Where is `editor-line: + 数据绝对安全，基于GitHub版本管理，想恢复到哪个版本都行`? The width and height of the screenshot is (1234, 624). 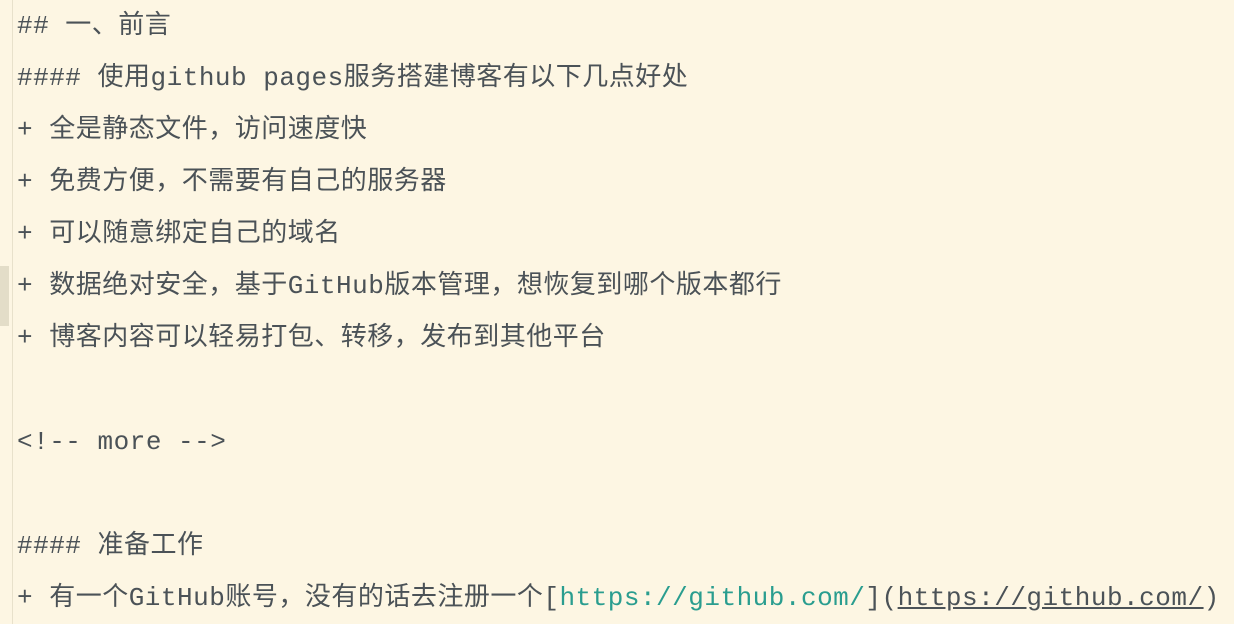
editor-line: + 数据绝对安全，基于GitHub版本管理，想恢复到哪个版本都行 is located at coordinates (625, 286).